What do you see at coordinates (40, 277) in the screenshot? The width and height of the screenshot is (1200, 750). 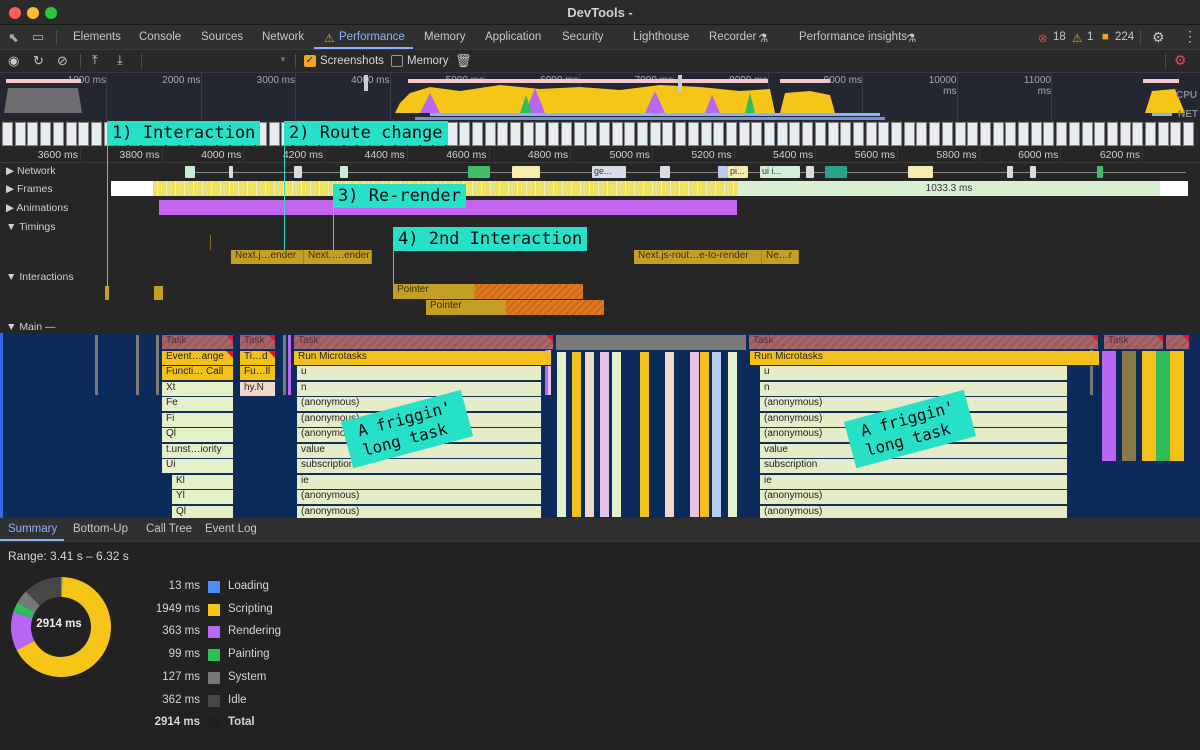 I see `interactions-track-label: ▼ Interactions` at bounding box center [40, 277].